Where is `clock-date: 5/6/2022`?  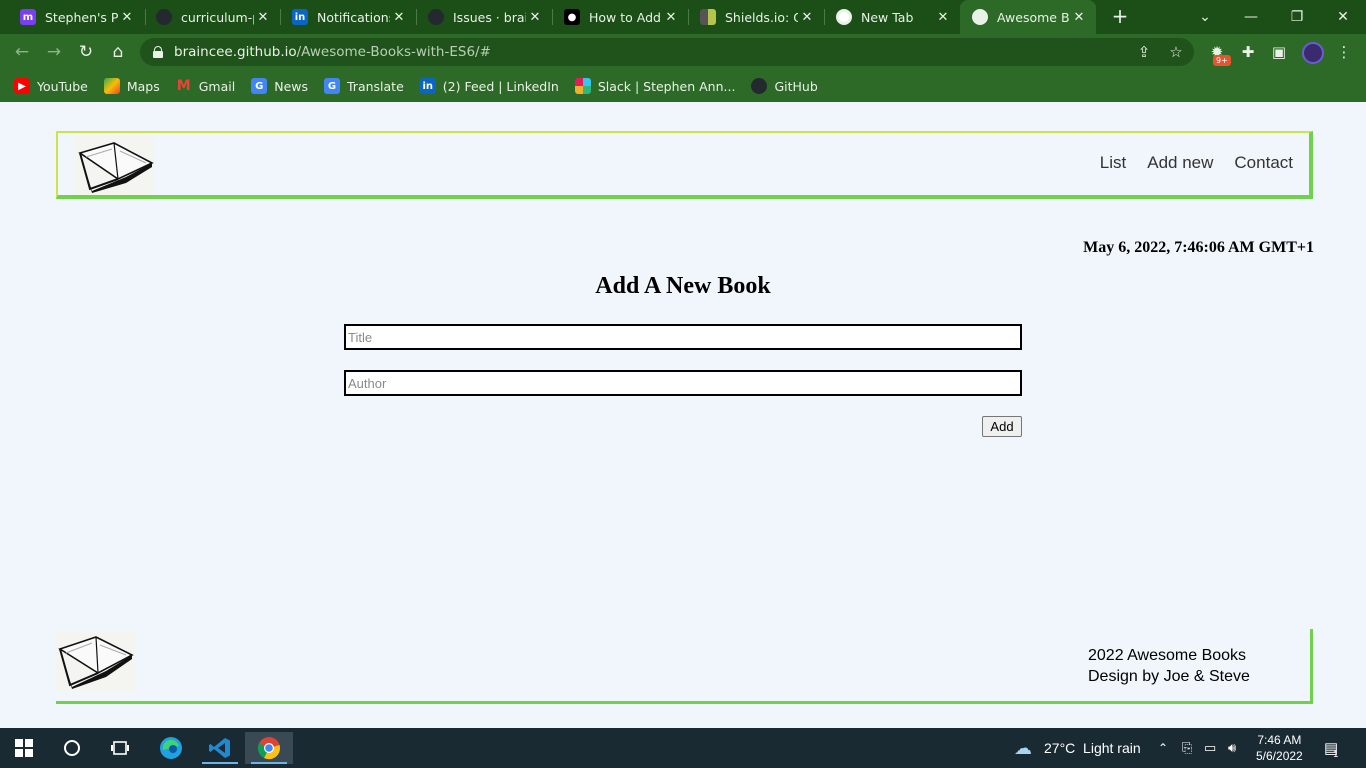 clock-date: 5/6/2022 is located at coordinates (1279, 756).